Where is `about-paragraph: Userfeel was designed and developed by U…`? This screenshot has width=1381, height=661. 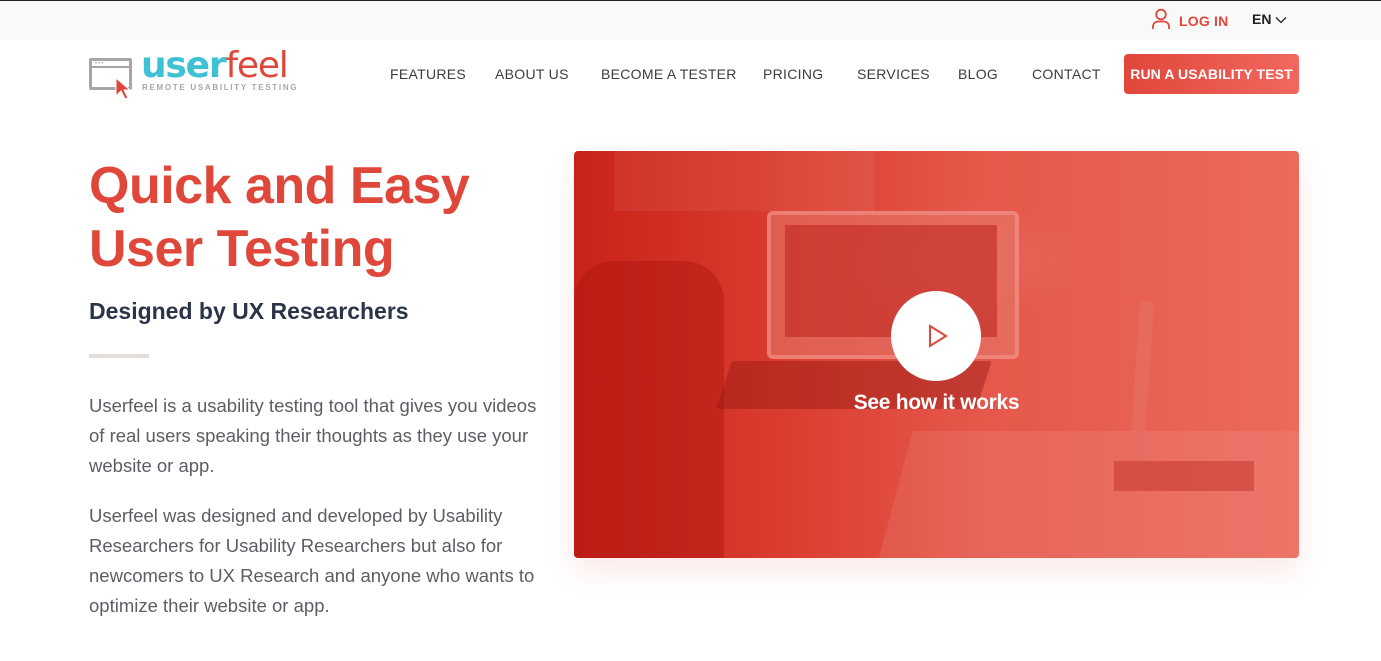 about-paragraph: Userfeel was designed and developed by U… is located at coordinates (312, 560).